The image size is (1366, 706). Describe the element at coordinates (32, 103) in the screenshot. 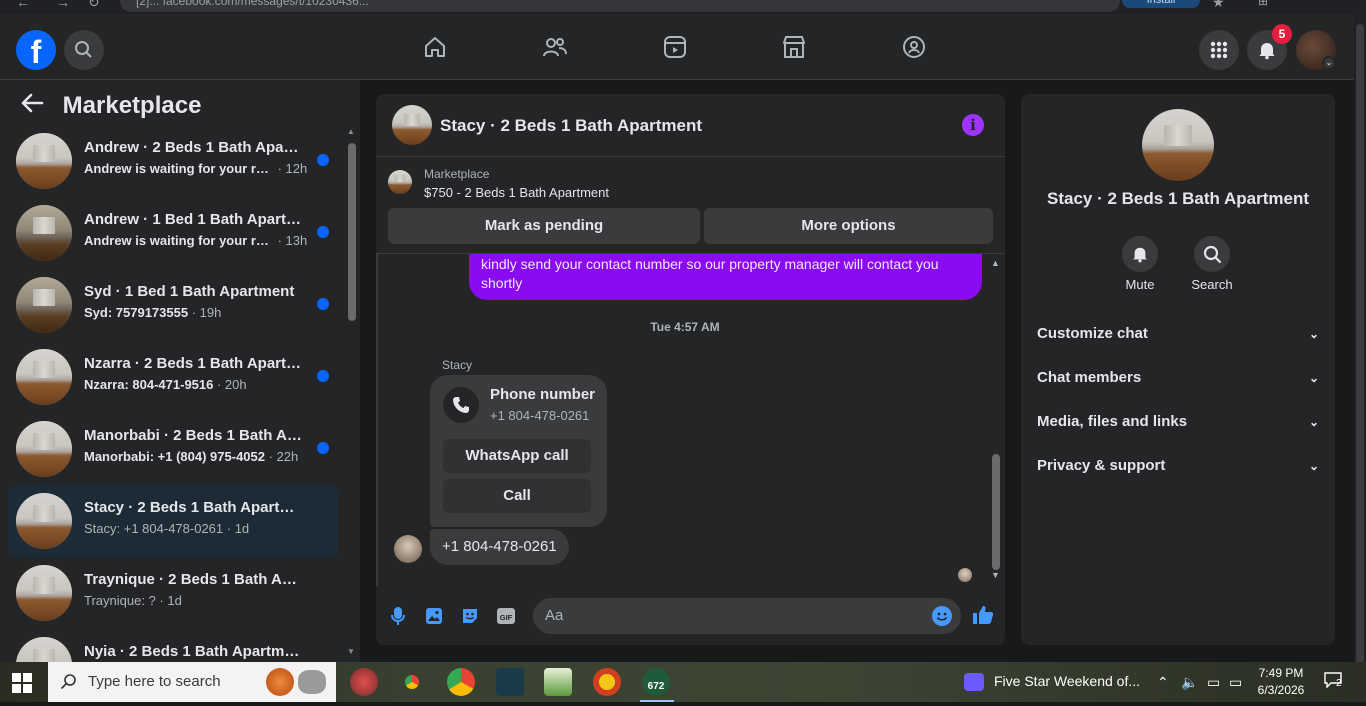

I see `back-arrow-icon` at that location.